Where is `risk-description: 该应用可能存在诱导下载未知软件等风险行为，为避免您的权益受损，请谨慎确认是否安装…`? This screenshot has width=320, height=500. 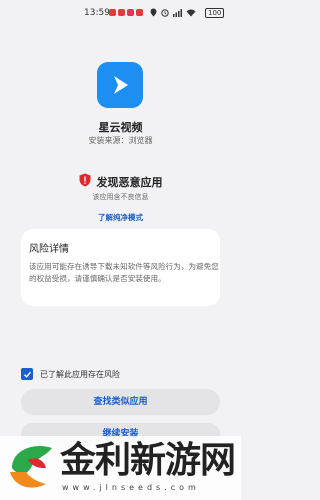 risk-description: 该应用可能存在诱导下载未知软件等风险行为，为避免您的权益受损，请谨慎确认是否安装… is located at coordinates (124, 272).